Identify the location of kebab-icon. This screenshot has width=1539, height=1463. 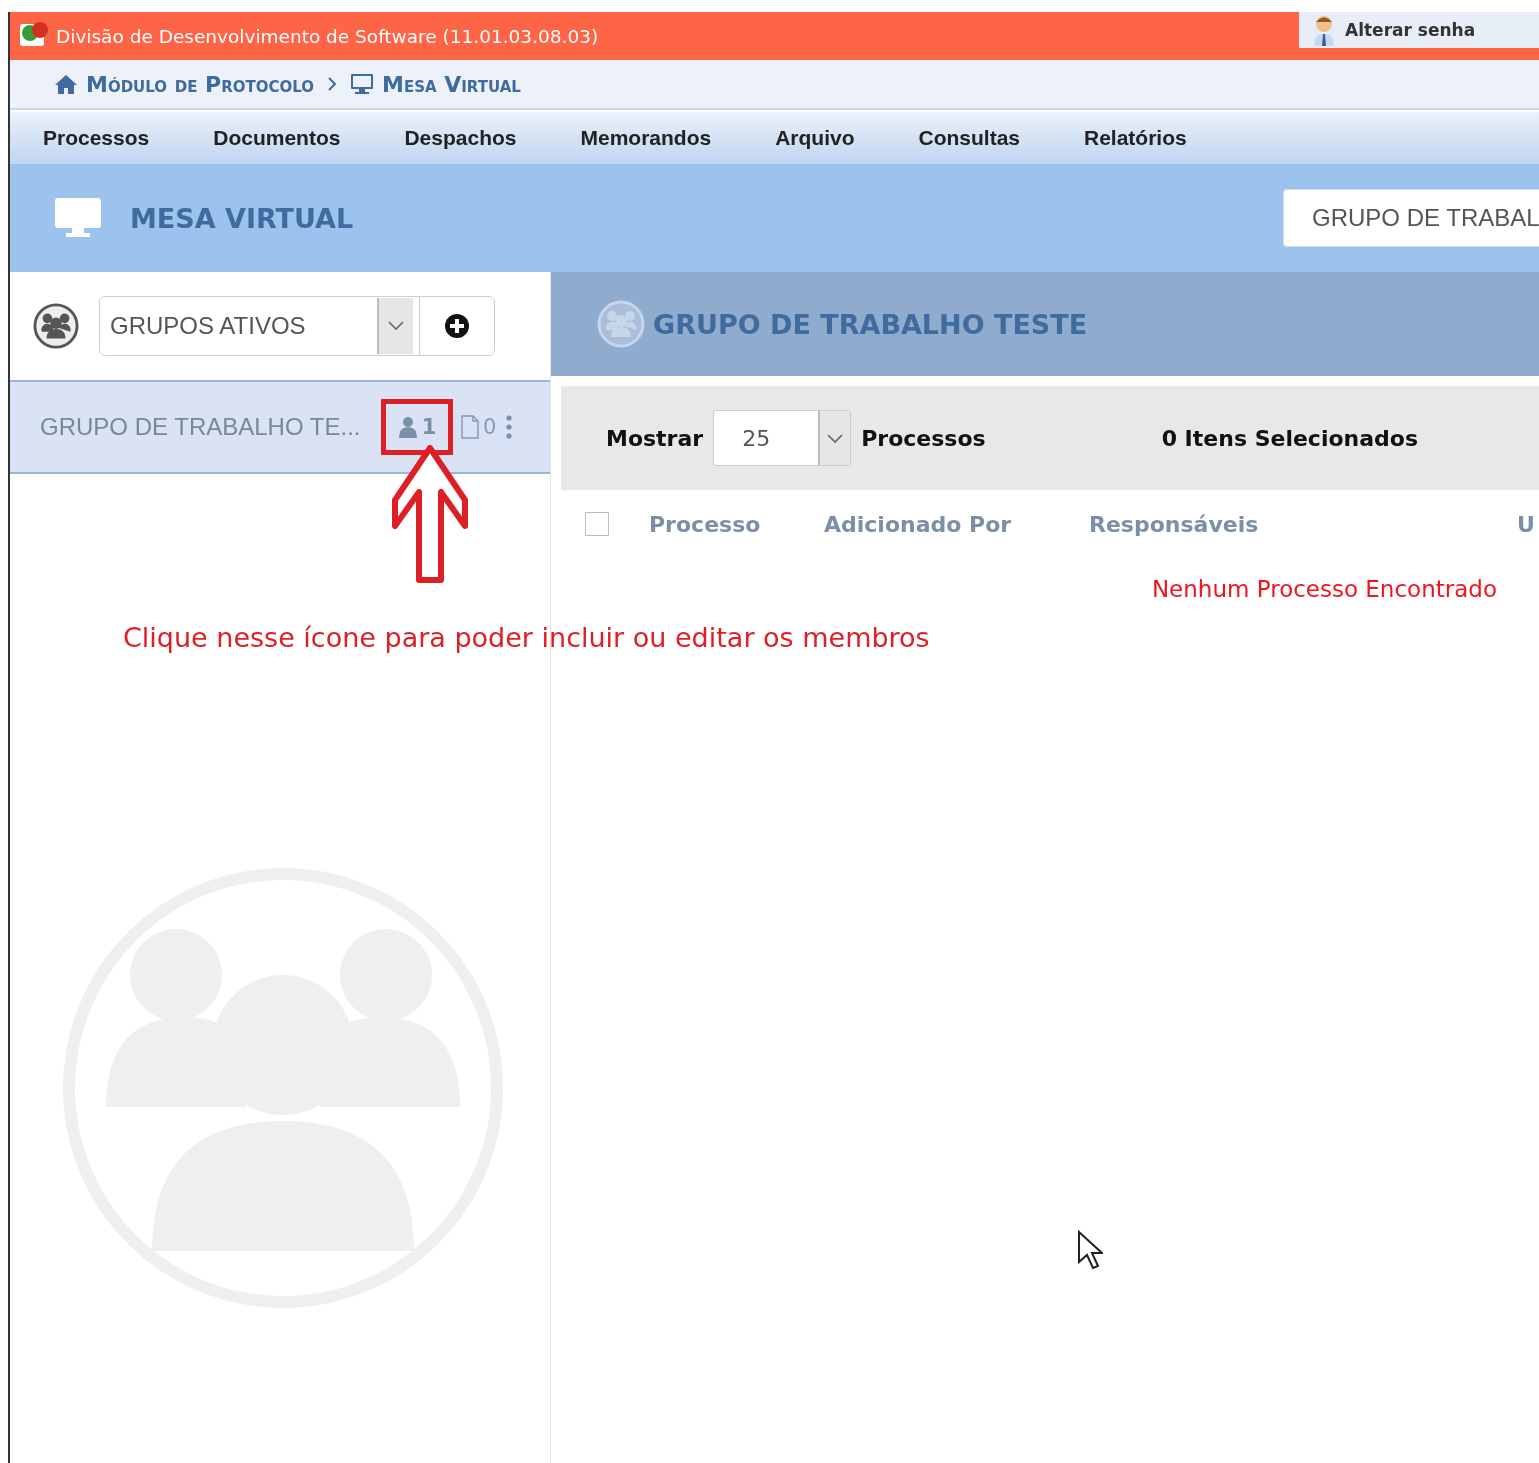
(509, 427).